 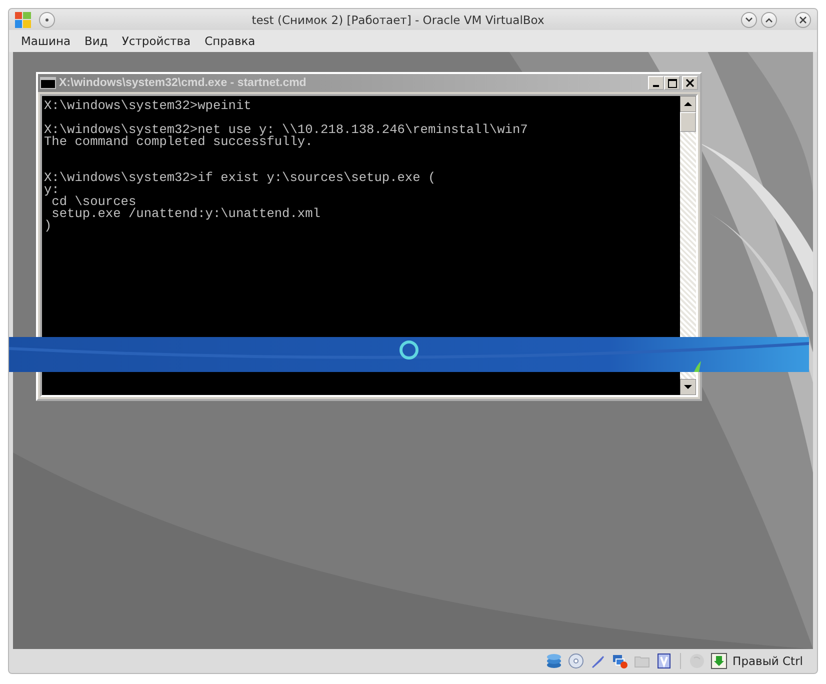 I want to click on maximize-icon, so click(x=672, y=83).